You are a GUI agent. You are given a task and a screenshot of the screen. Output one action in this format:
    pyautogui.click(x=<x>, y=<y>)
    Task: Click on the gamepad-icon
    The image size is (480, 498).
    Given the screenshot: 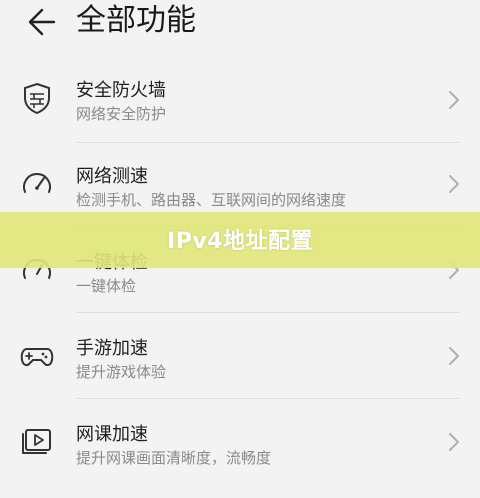 What is the action you would take?
    pyautogui.click(x=37, y=356)
    